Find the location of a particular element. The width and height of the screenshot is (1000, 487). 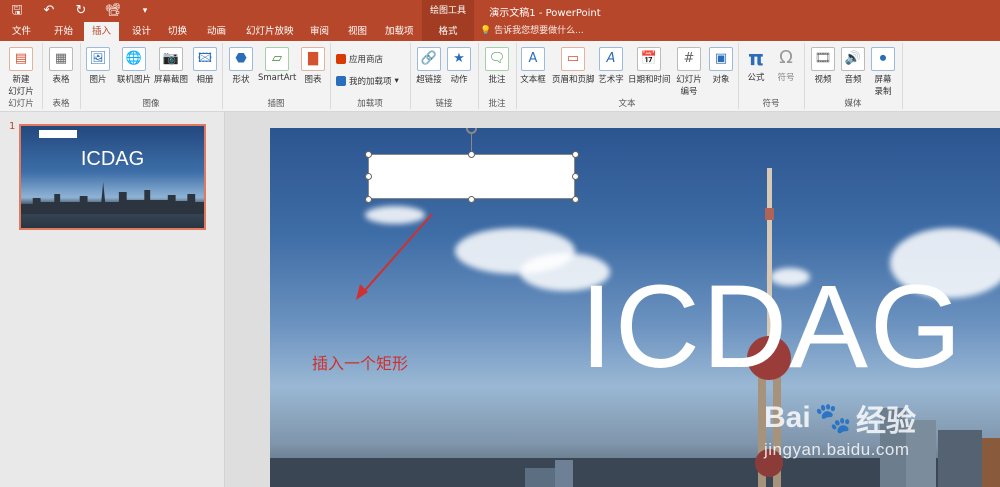

smartart-button: ▱ SmartArt is located at coordinates (277, 65).